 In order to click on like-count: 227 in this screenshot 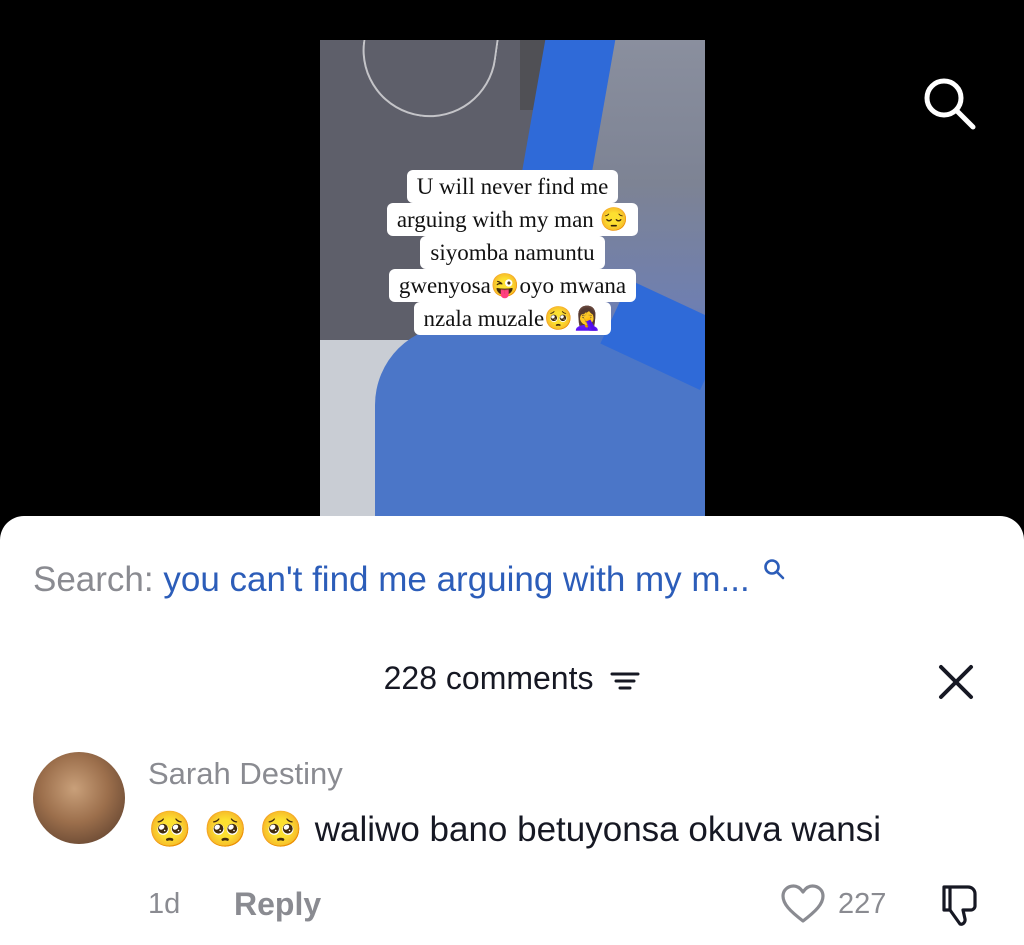, I will do `click(862, 904)`.